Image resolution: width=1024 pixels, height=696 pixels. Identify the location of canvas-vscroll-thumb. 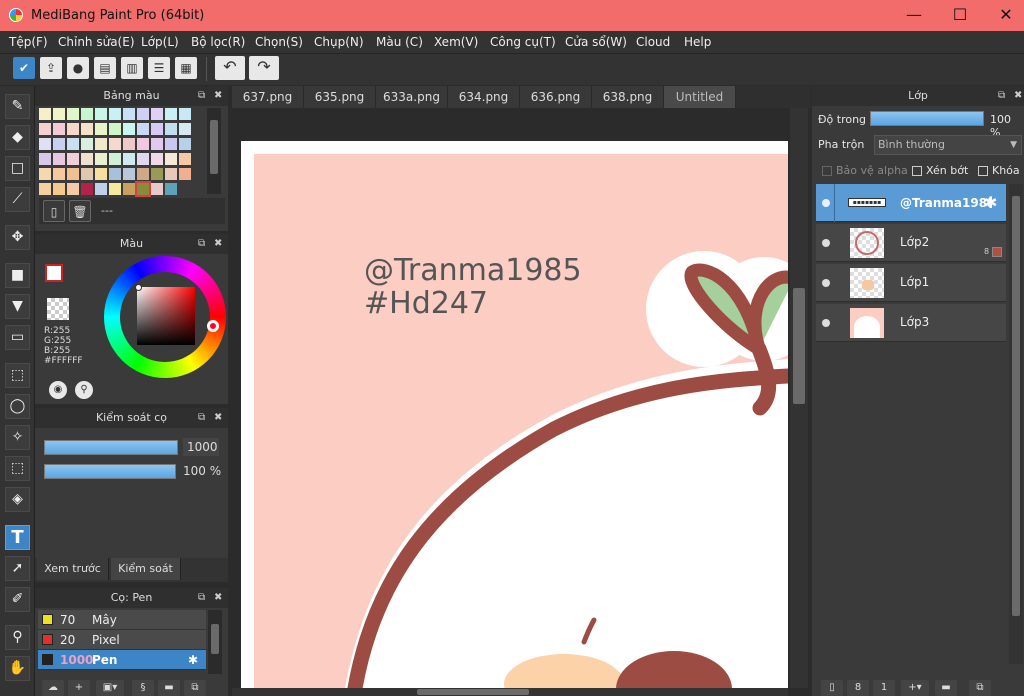
(799, 346).